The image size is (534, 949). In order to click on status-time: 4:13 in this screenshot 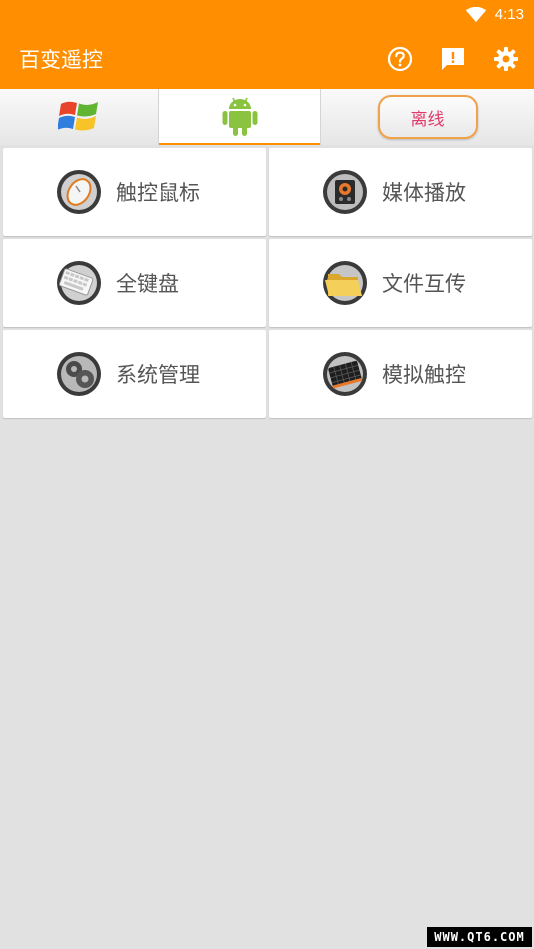, I will do `click(509, 14)`.